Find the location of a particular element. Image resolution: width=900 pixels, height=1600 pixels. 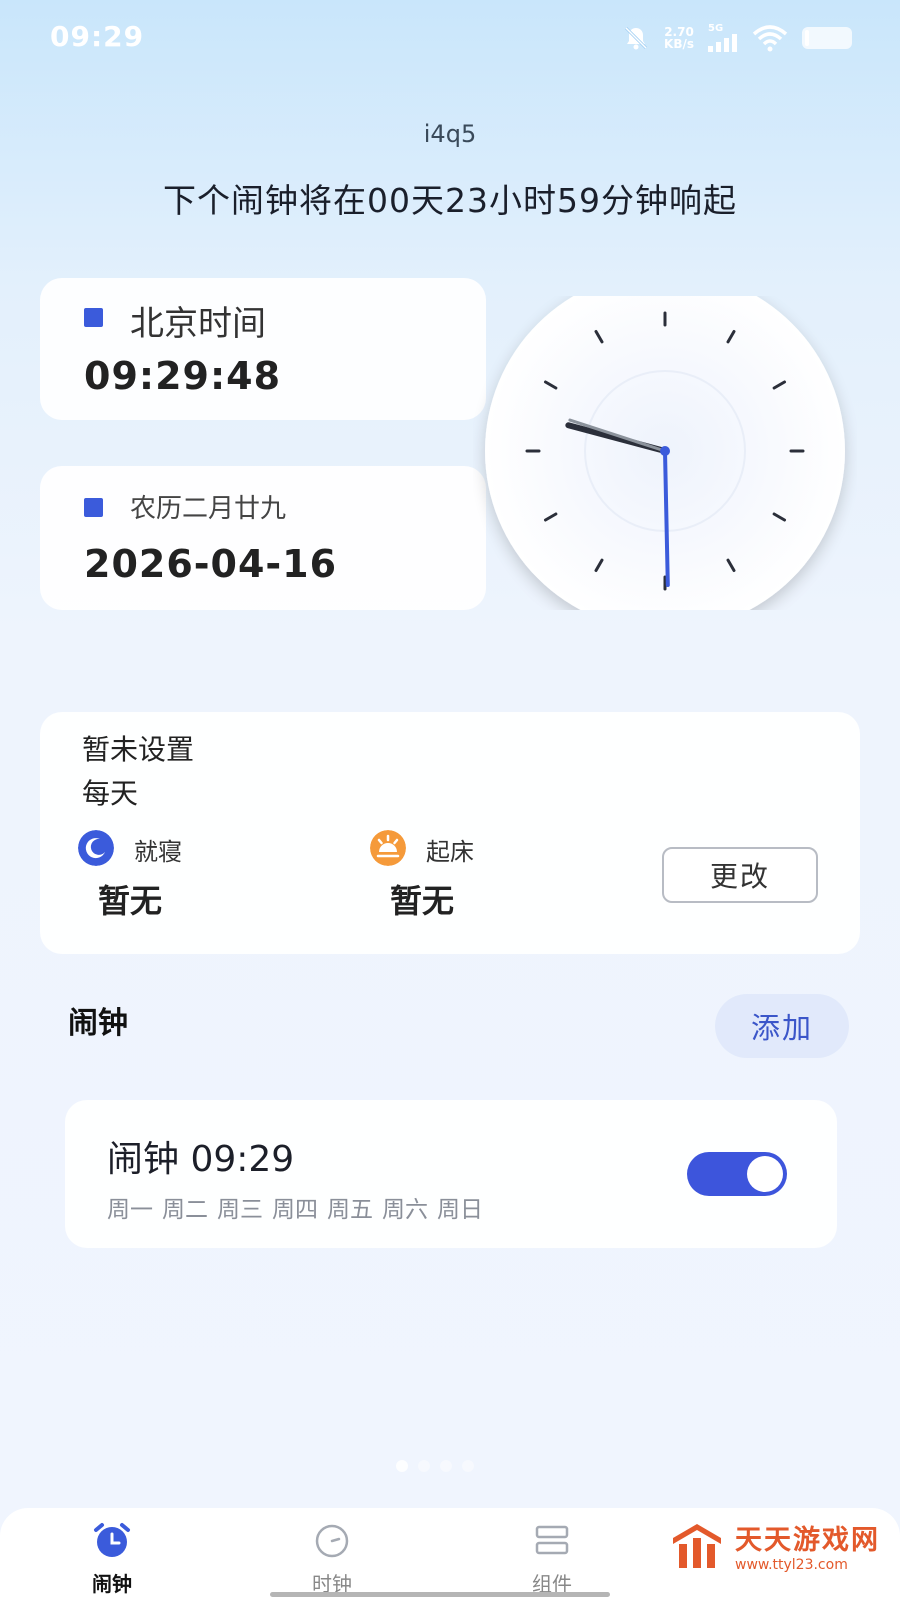

alarm-toggle is located at coordinates (737, 1174).